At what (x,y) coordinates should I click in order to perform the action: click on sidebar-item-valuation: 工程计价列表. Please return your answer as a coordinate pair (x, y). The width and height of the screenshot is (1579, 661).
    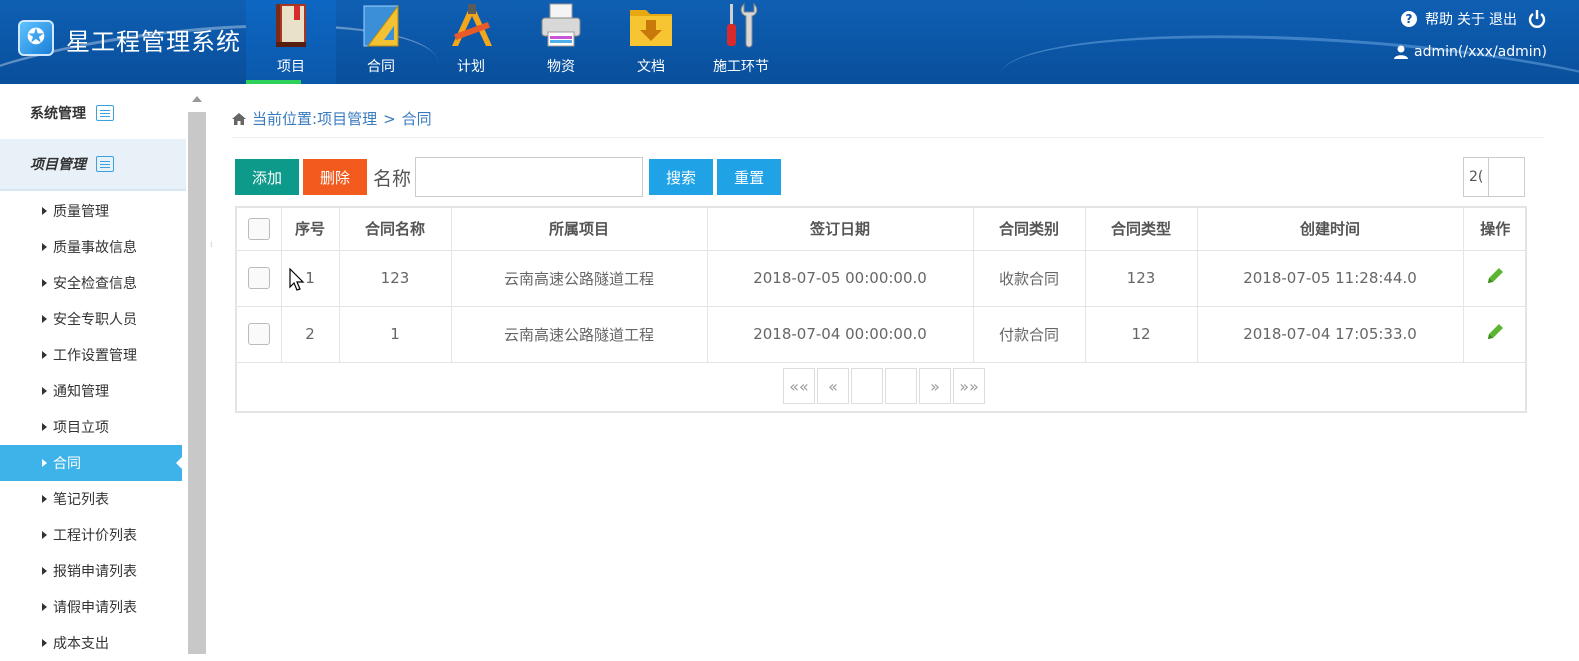
    Looking at the image, I should click on (93, 535).